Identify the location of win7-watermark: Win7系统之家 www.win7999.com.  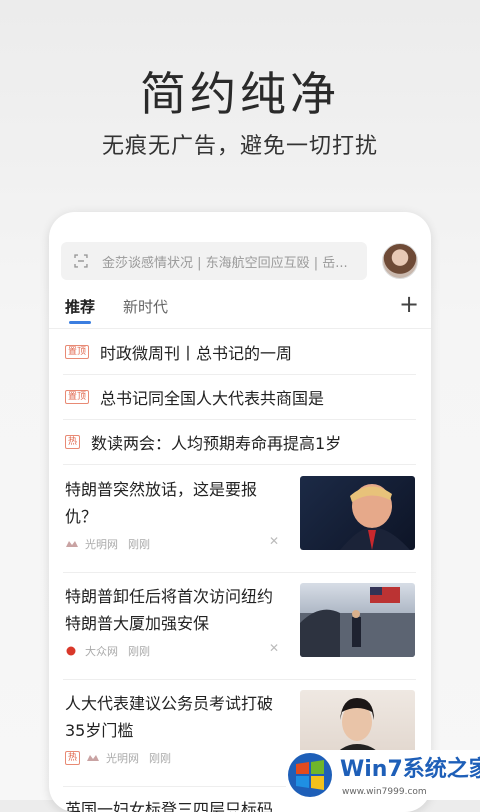
(383, 775).